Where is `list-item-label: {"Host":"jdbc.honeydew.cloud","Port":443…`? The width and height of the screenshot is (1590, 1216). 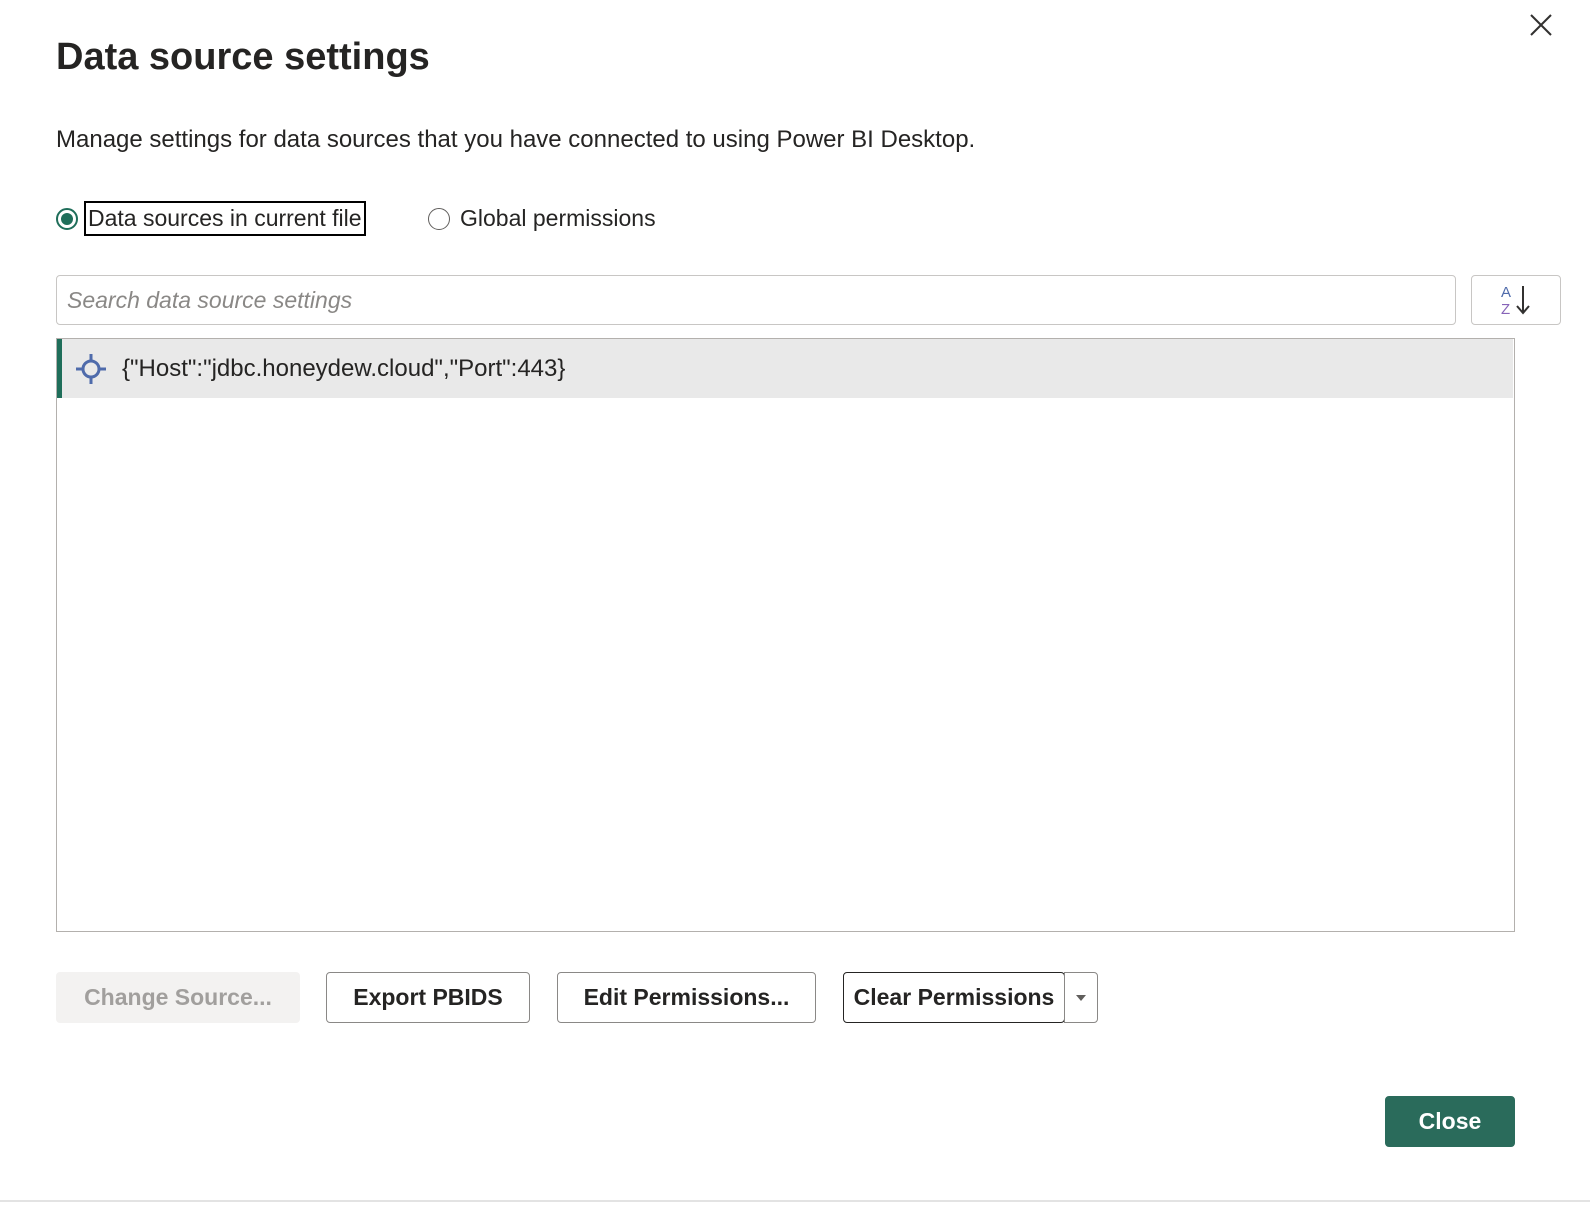 list-item-label: {"Host":"jdbc.honeydew.cloud","Port":443… is located at coordinates (344, 368).